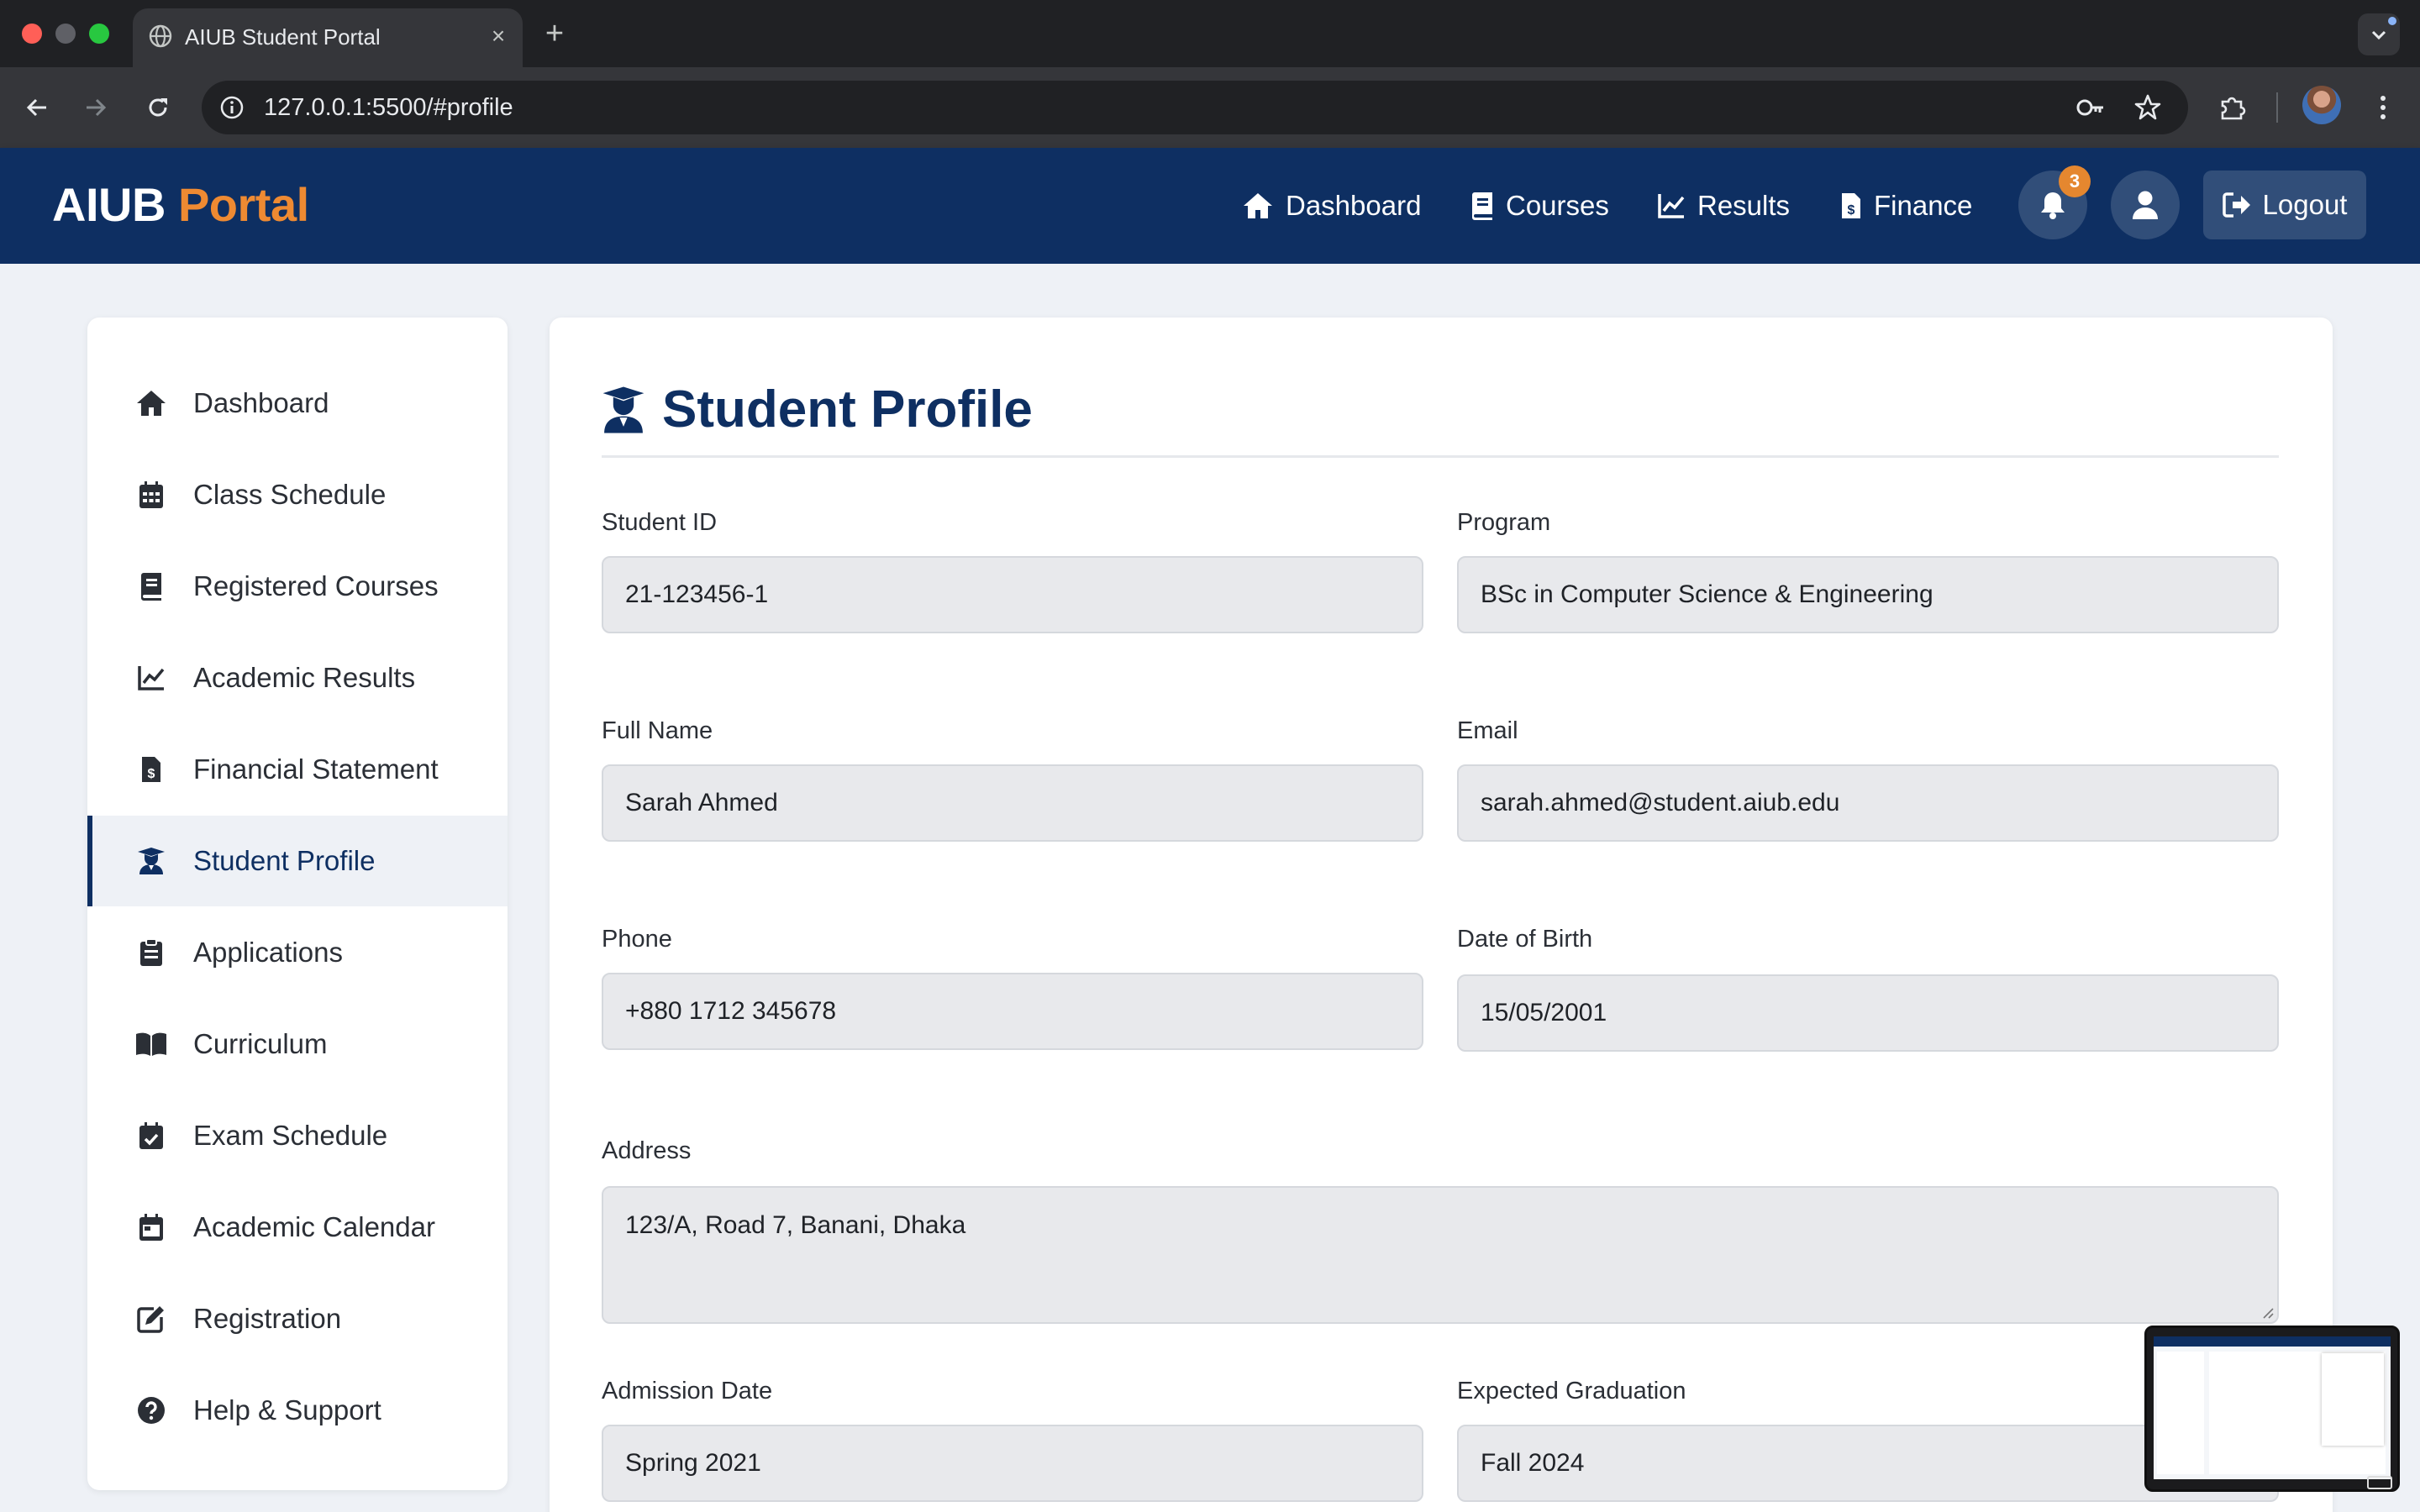  Describe the element at coordinates (1487, 730) in the screenshot. I see `email-label: Email` at that location.